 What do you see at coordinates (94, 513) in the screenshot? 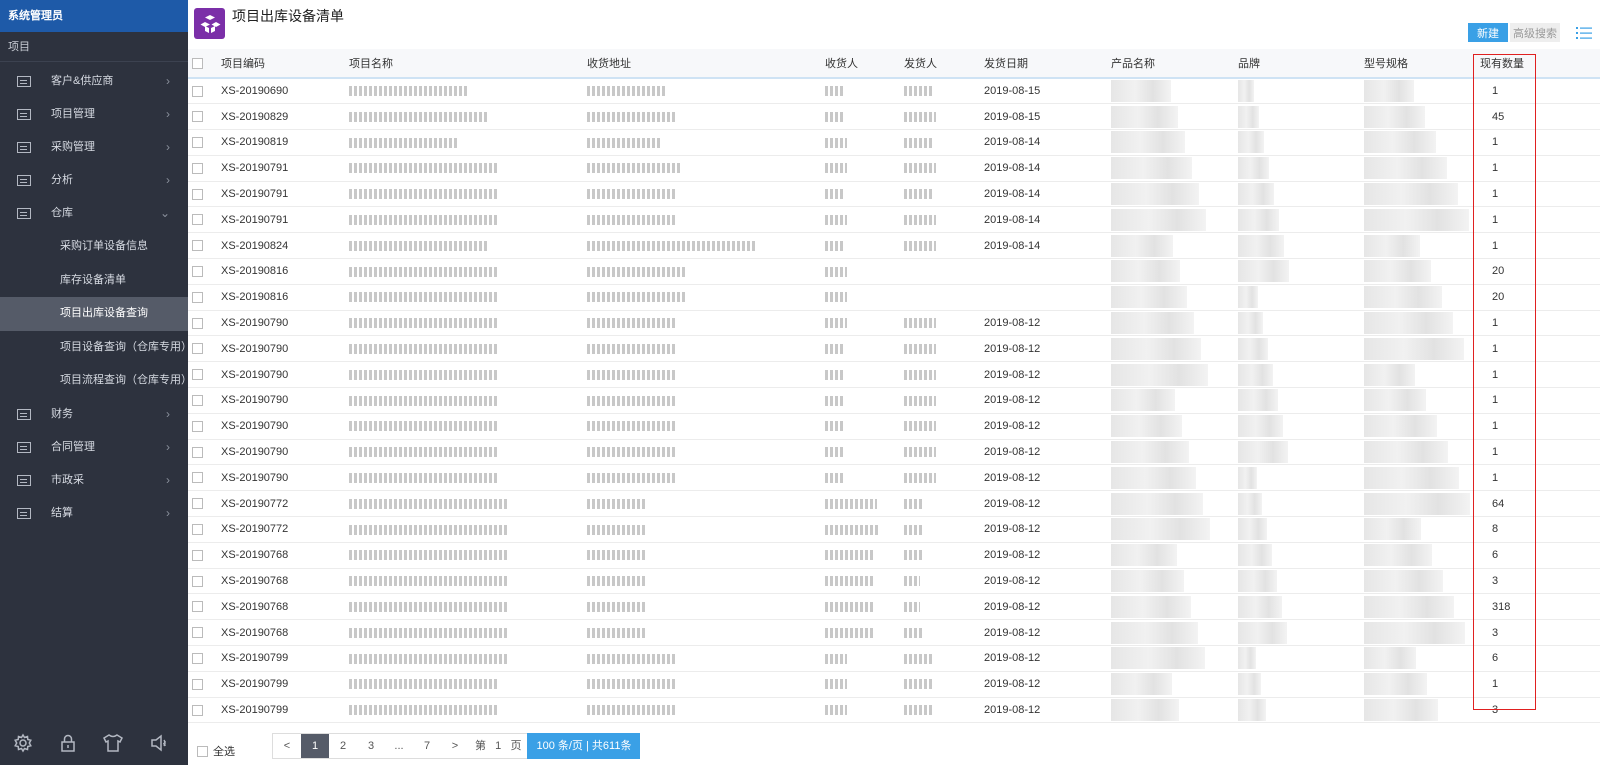
I see `sidebar-item-settlement: 结算 ›` at bounding box center [94, 513].